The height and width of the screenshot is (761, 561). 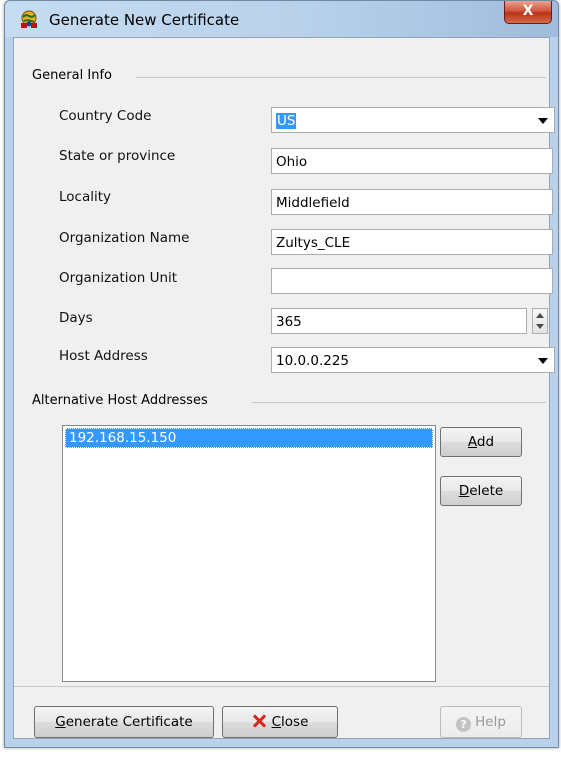 I want to click on close-x-glyph: X, so click(x=528, y=11).